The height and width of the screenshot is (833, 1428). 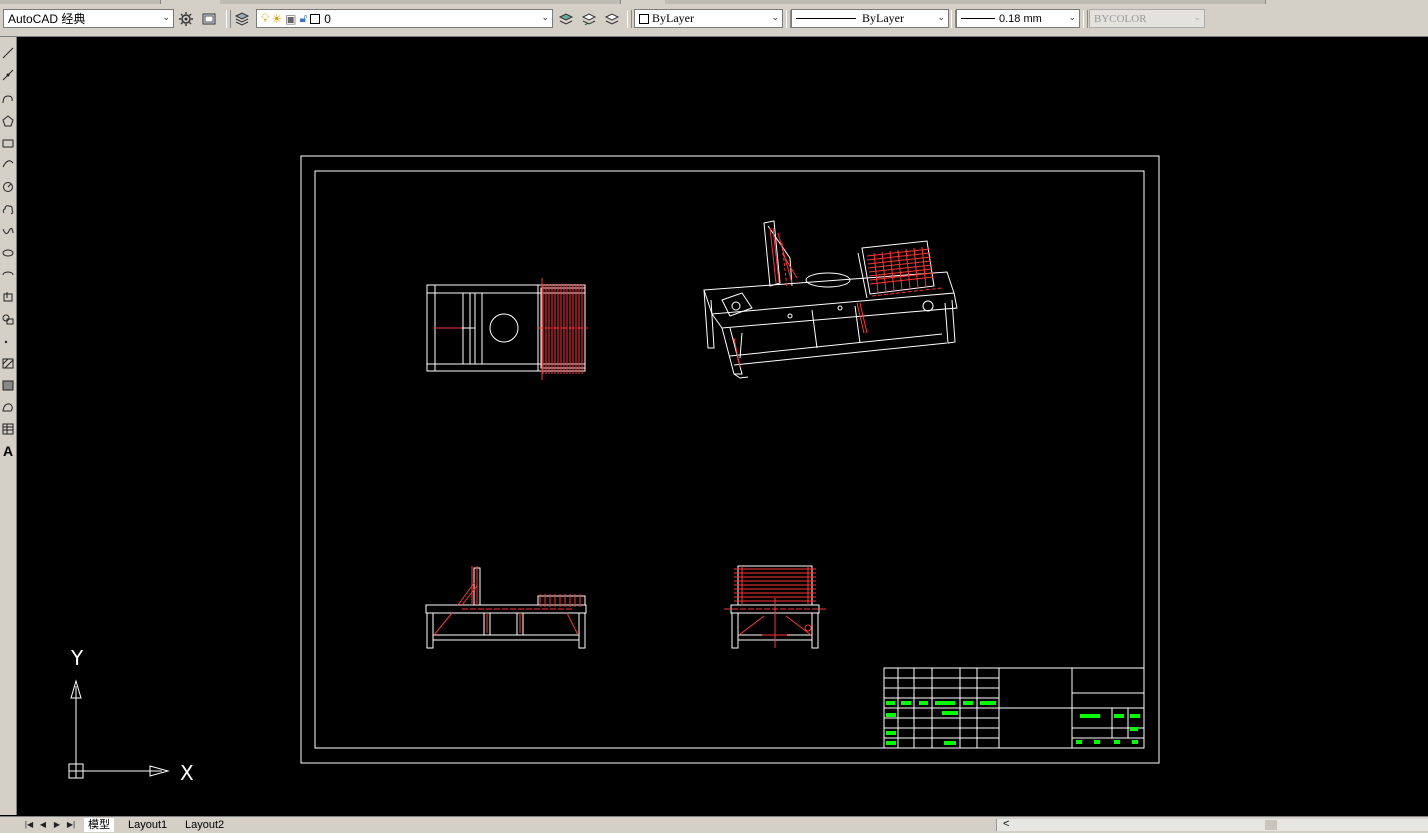 What do you see at coordinates (1006, 824) in the screenshot?
I see `scroll-left-icon: <` at bounding box center [1006, 824].